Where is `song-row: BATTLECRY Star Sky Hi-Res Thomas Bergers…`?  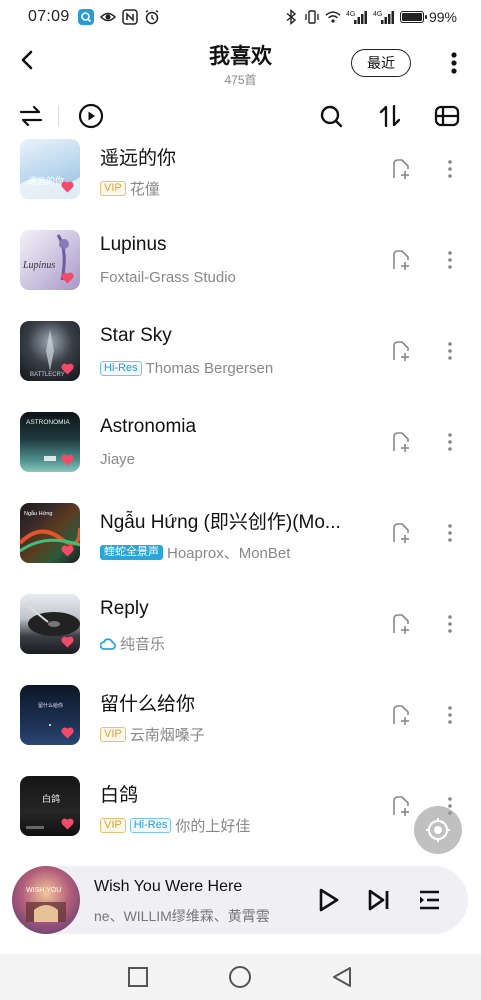 song-row: BATTLECRY Star Sky Hi-Res Thomas Bergers… is located at coordinates (240, 366).